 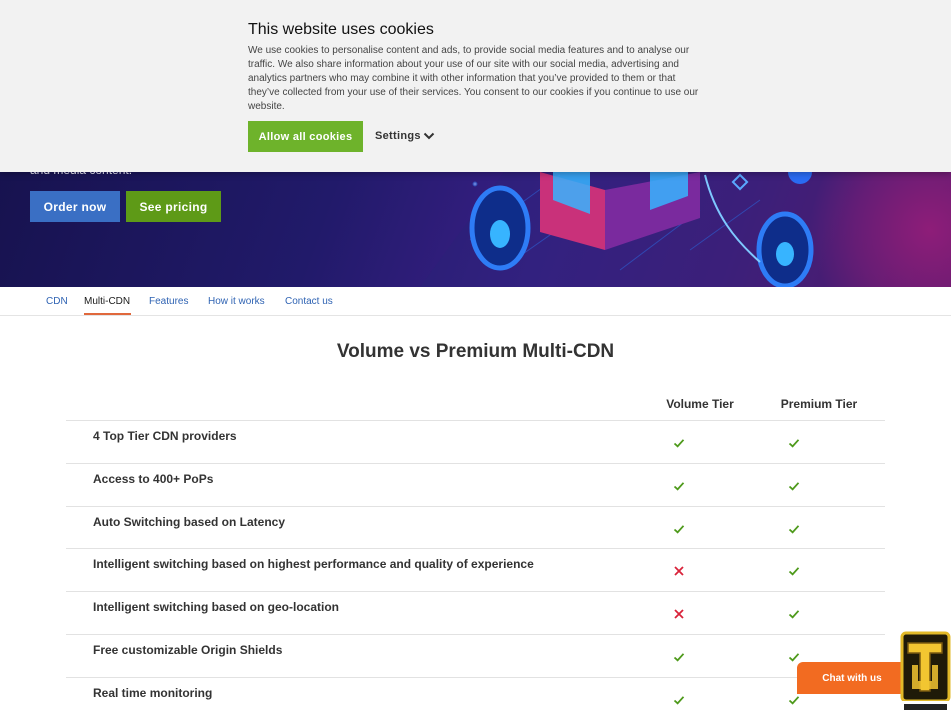 I want to click on feature-label: 4 Top Tier CDN providers, so click(x=165, y=436).